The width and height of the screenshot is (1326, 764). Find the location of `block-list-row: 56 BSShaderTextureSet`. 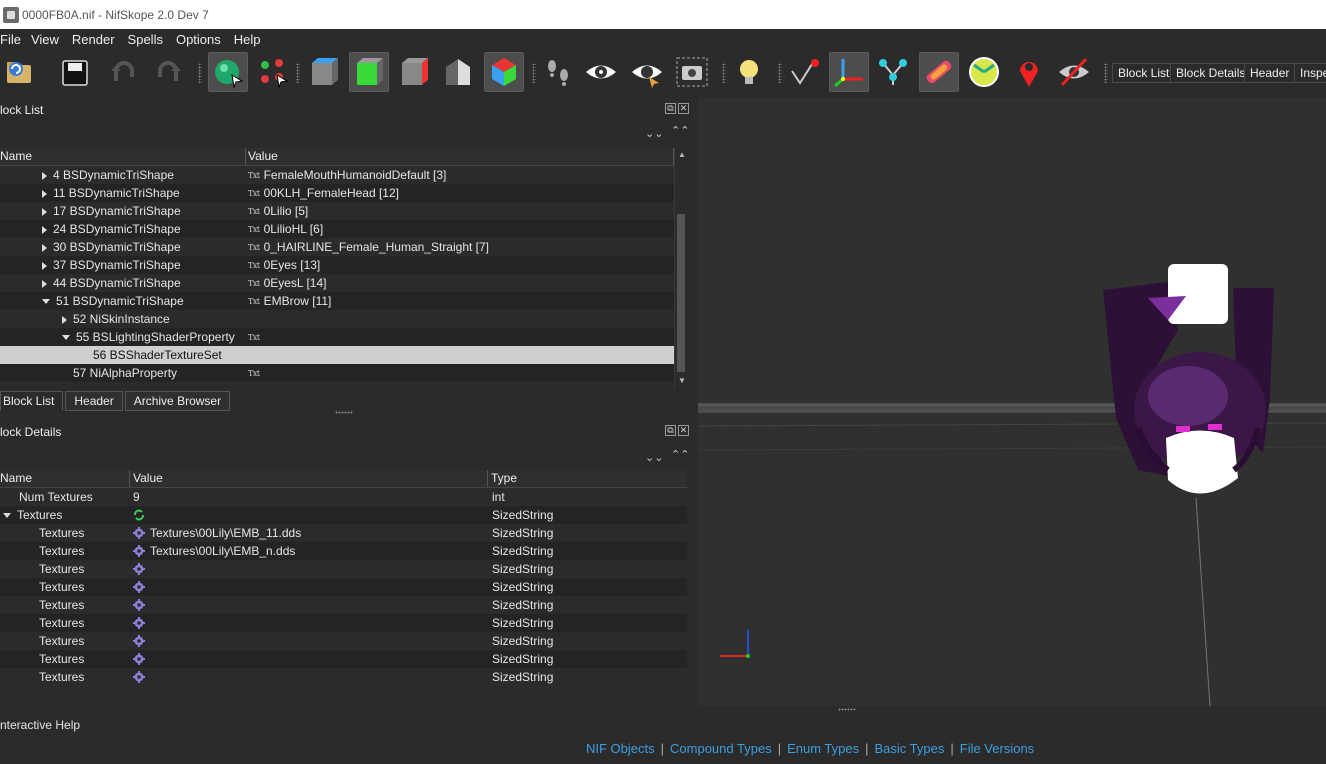

block-list-row: 56 BSShaderTextureSet is located at coordinates (337, 355).